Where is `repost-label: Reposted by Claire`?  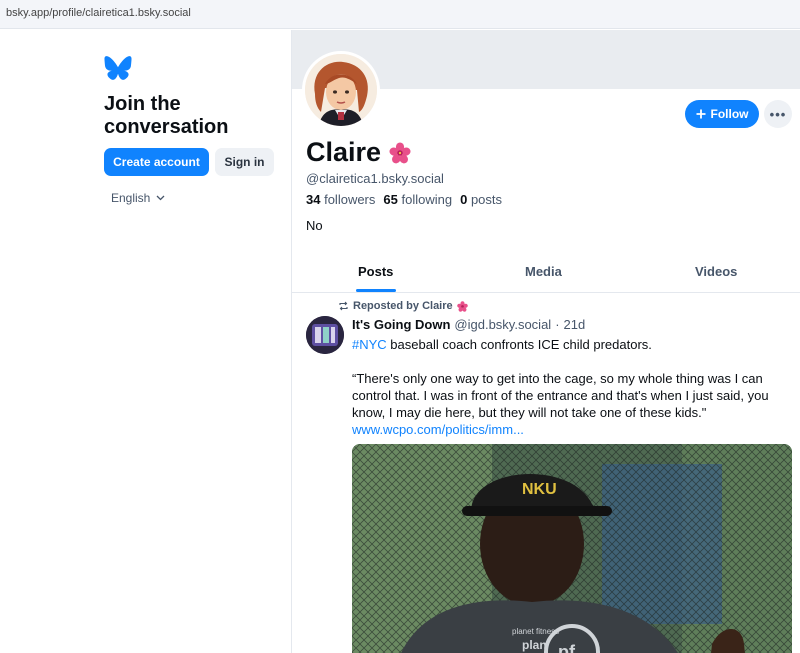
repost-label: Reposted by Claire is located at coordinates (403, 306).